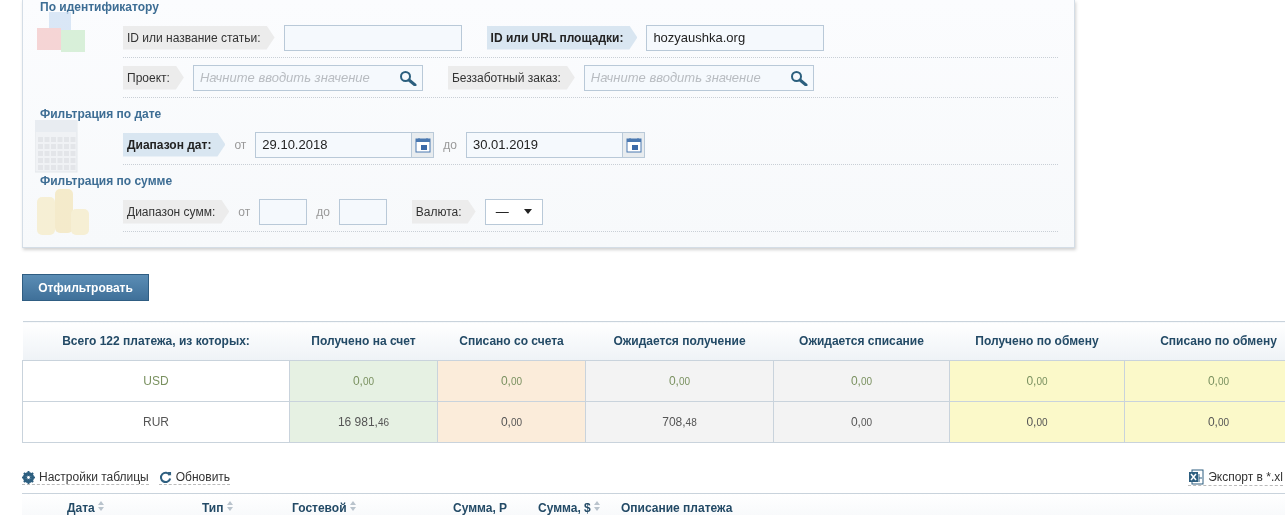 The image size is (1285, 515). Describe the element at coordinates (106, 181) in the screenshot. I see `section-title: Фильтрация по сумме` at that location.